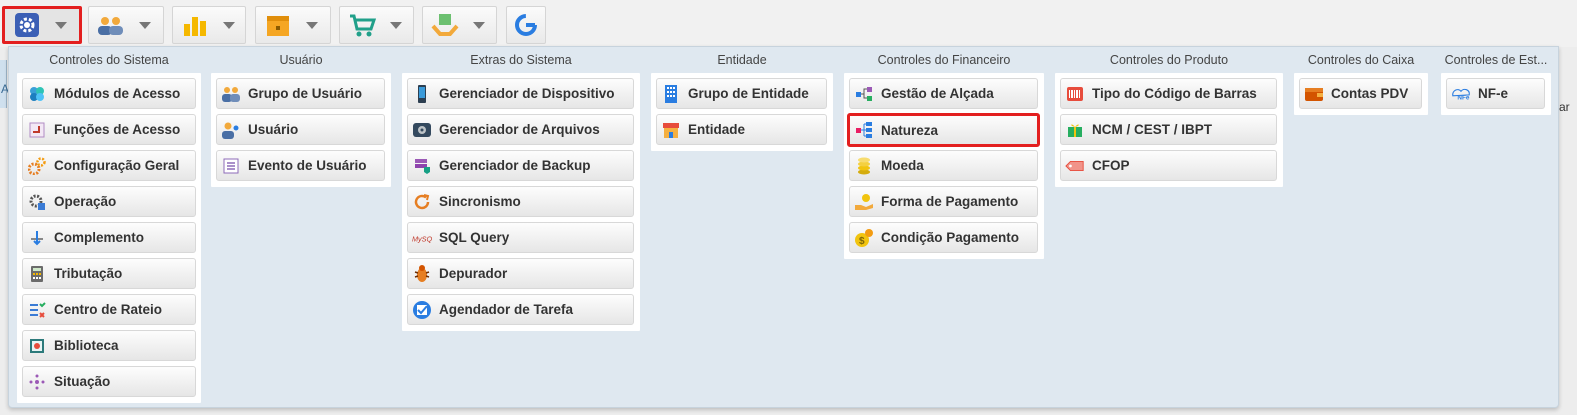 The height and width of the screenshot is (415, 1577). I want to click on nfe-icon: NFe, so click(1461, 94).